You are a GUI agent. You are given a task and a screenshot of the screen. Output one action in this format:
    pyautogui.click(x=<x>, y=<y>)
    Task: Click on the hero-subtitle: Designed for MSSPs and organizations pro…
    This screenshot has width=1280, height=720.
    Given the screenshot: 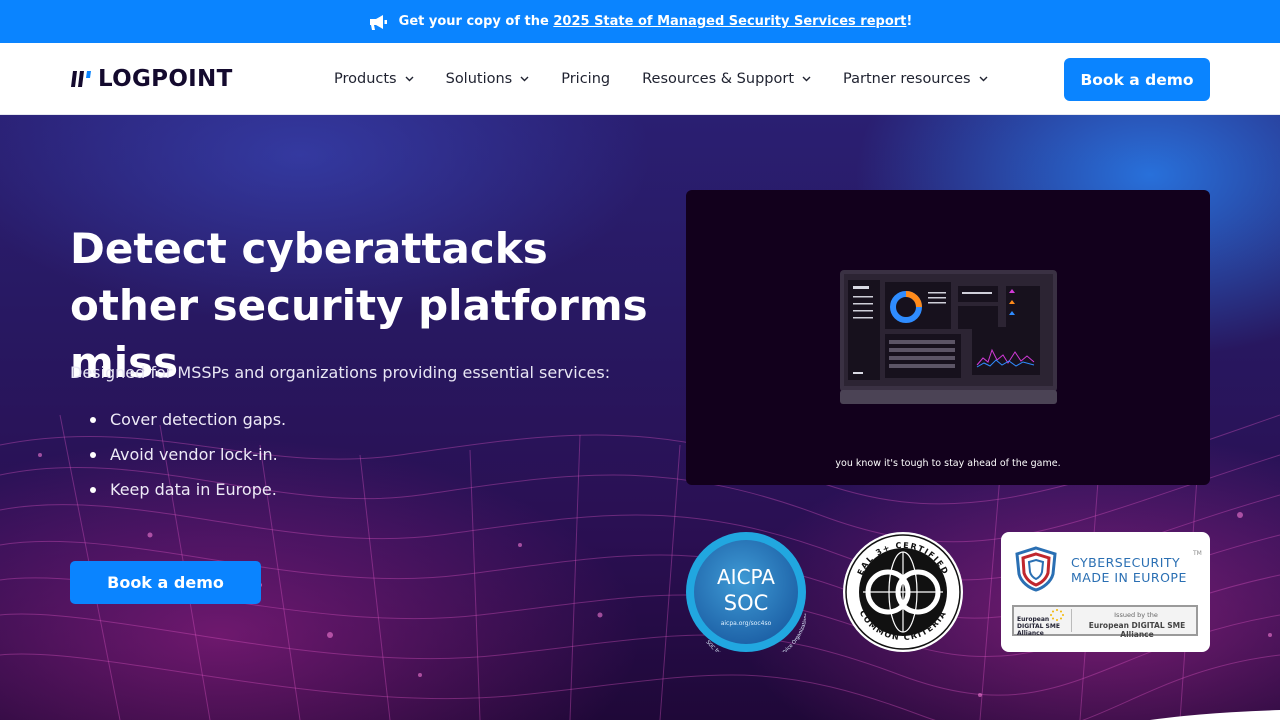 What is the action you would take?
    pyautogui.click(x=340, y=372)
    